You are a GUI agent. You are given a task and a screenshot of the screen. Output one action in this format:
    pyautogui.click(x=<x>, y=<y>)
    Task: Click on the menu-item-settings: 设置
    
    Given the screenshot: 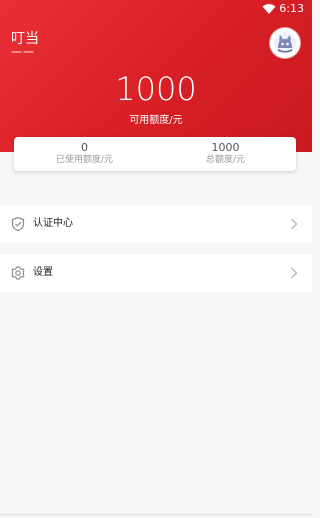 What is the action you would take?
    pyautogui.click(x=156, y=273)
    